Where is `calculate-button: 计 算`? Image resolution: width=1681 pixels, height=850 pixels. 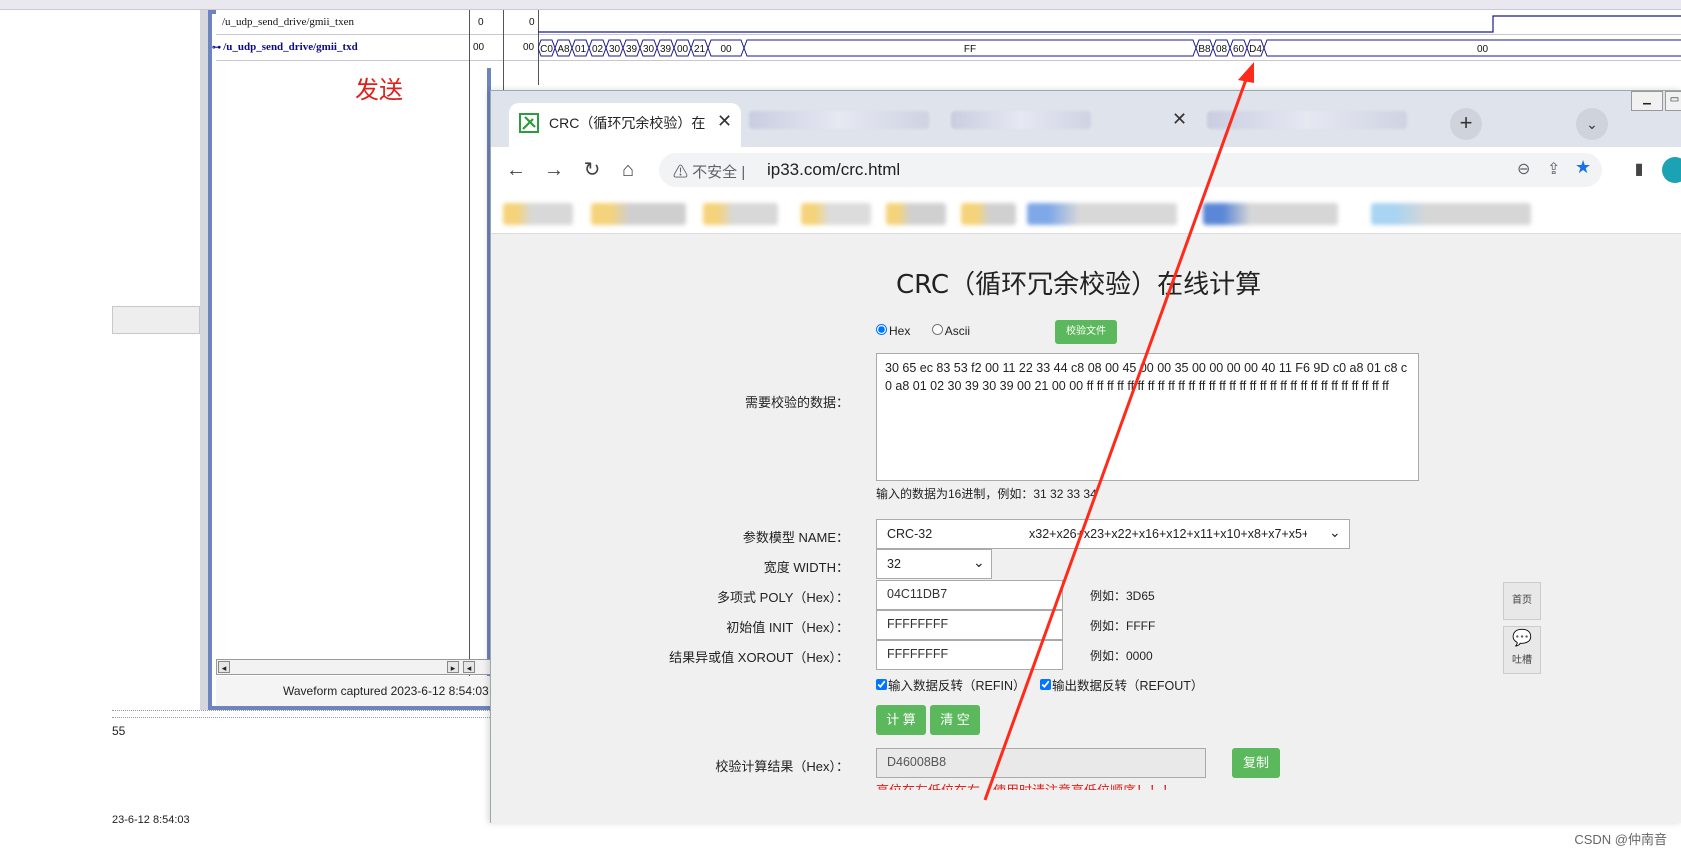 calculate-button: 计 算 is located at coordinates (901, 720).